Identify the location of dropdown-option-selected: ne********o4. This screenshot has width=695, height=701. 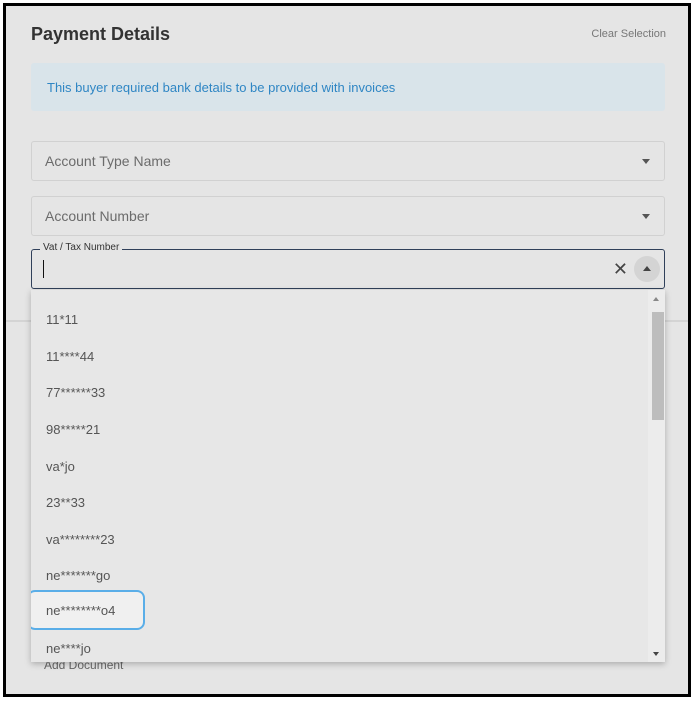
(88, 610).